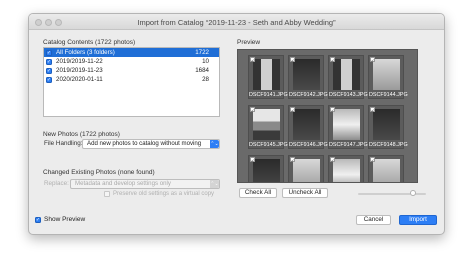 The image size is (474, 255). What do you see at coordinates (65, 219) in the screenshot?
I see `show-preview-label: Show Preview` at bounding box center [65, 219].